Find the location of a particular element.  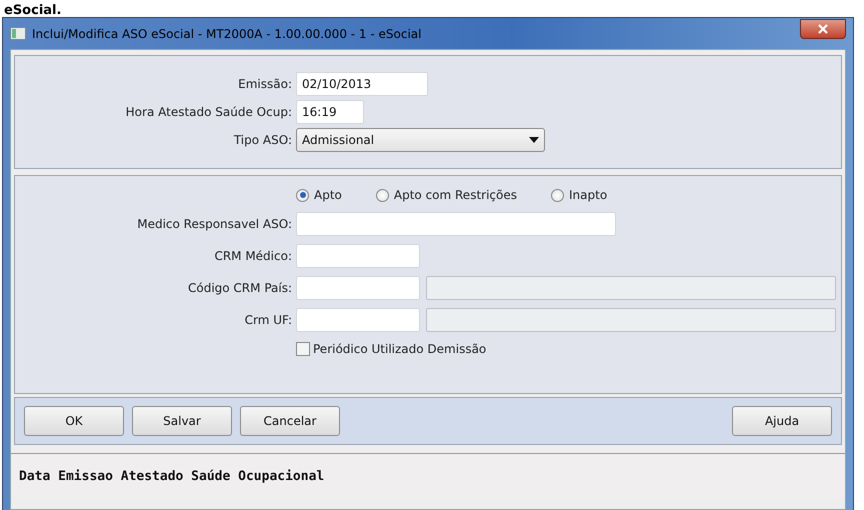

field-label: Emissão: is located at coordinates (264, 84).